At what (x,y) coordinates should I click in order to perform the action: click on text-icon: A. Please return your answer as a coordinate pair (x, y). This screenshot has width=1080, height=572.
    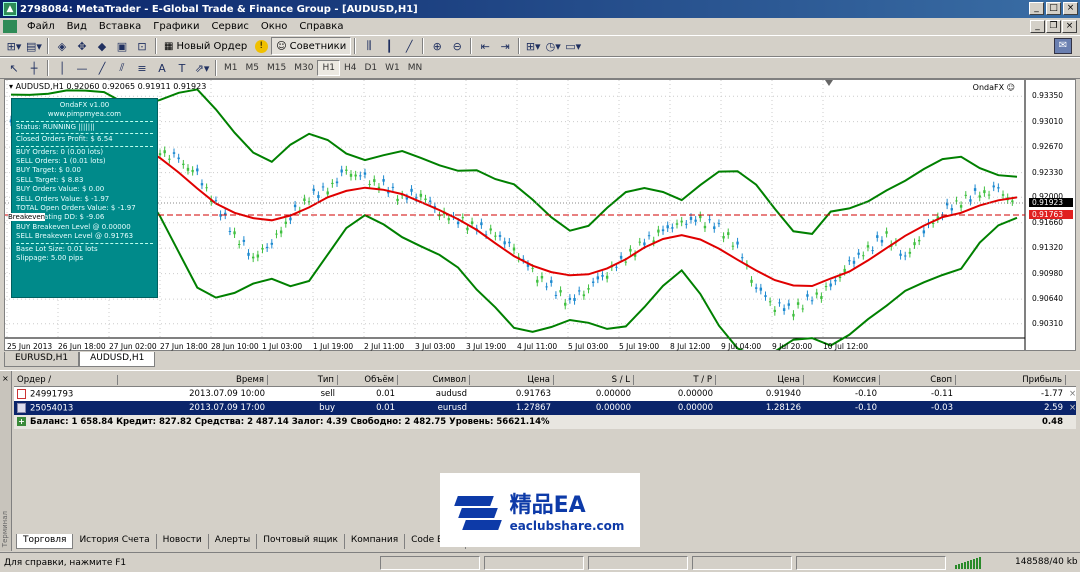
    Looking at the image, I should click on (162, 68).